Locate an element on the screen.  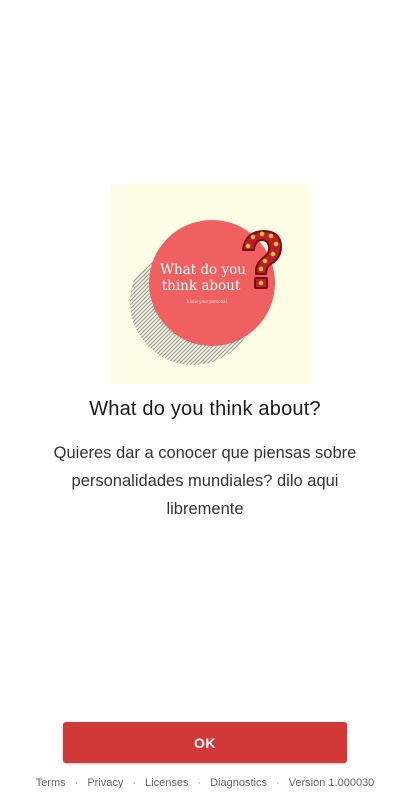
terms-link: Terms is located at coordinates (51, 783).